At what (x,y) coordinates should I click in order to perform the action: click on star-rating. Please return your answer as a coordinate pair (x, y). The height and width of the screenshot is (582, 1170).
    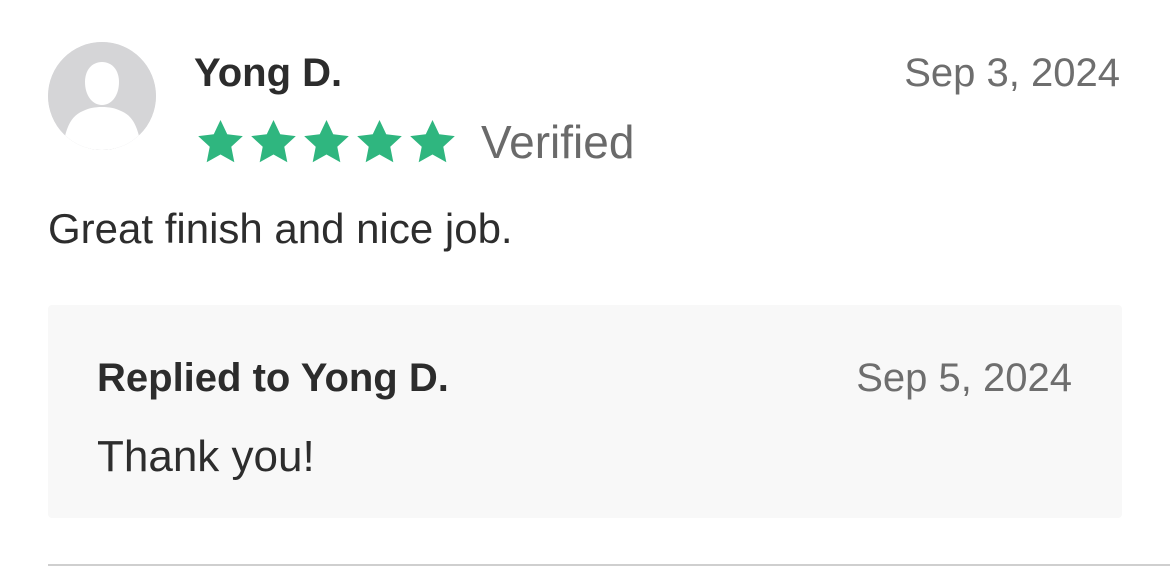
    Looking at the image, I should click on (326, 142).